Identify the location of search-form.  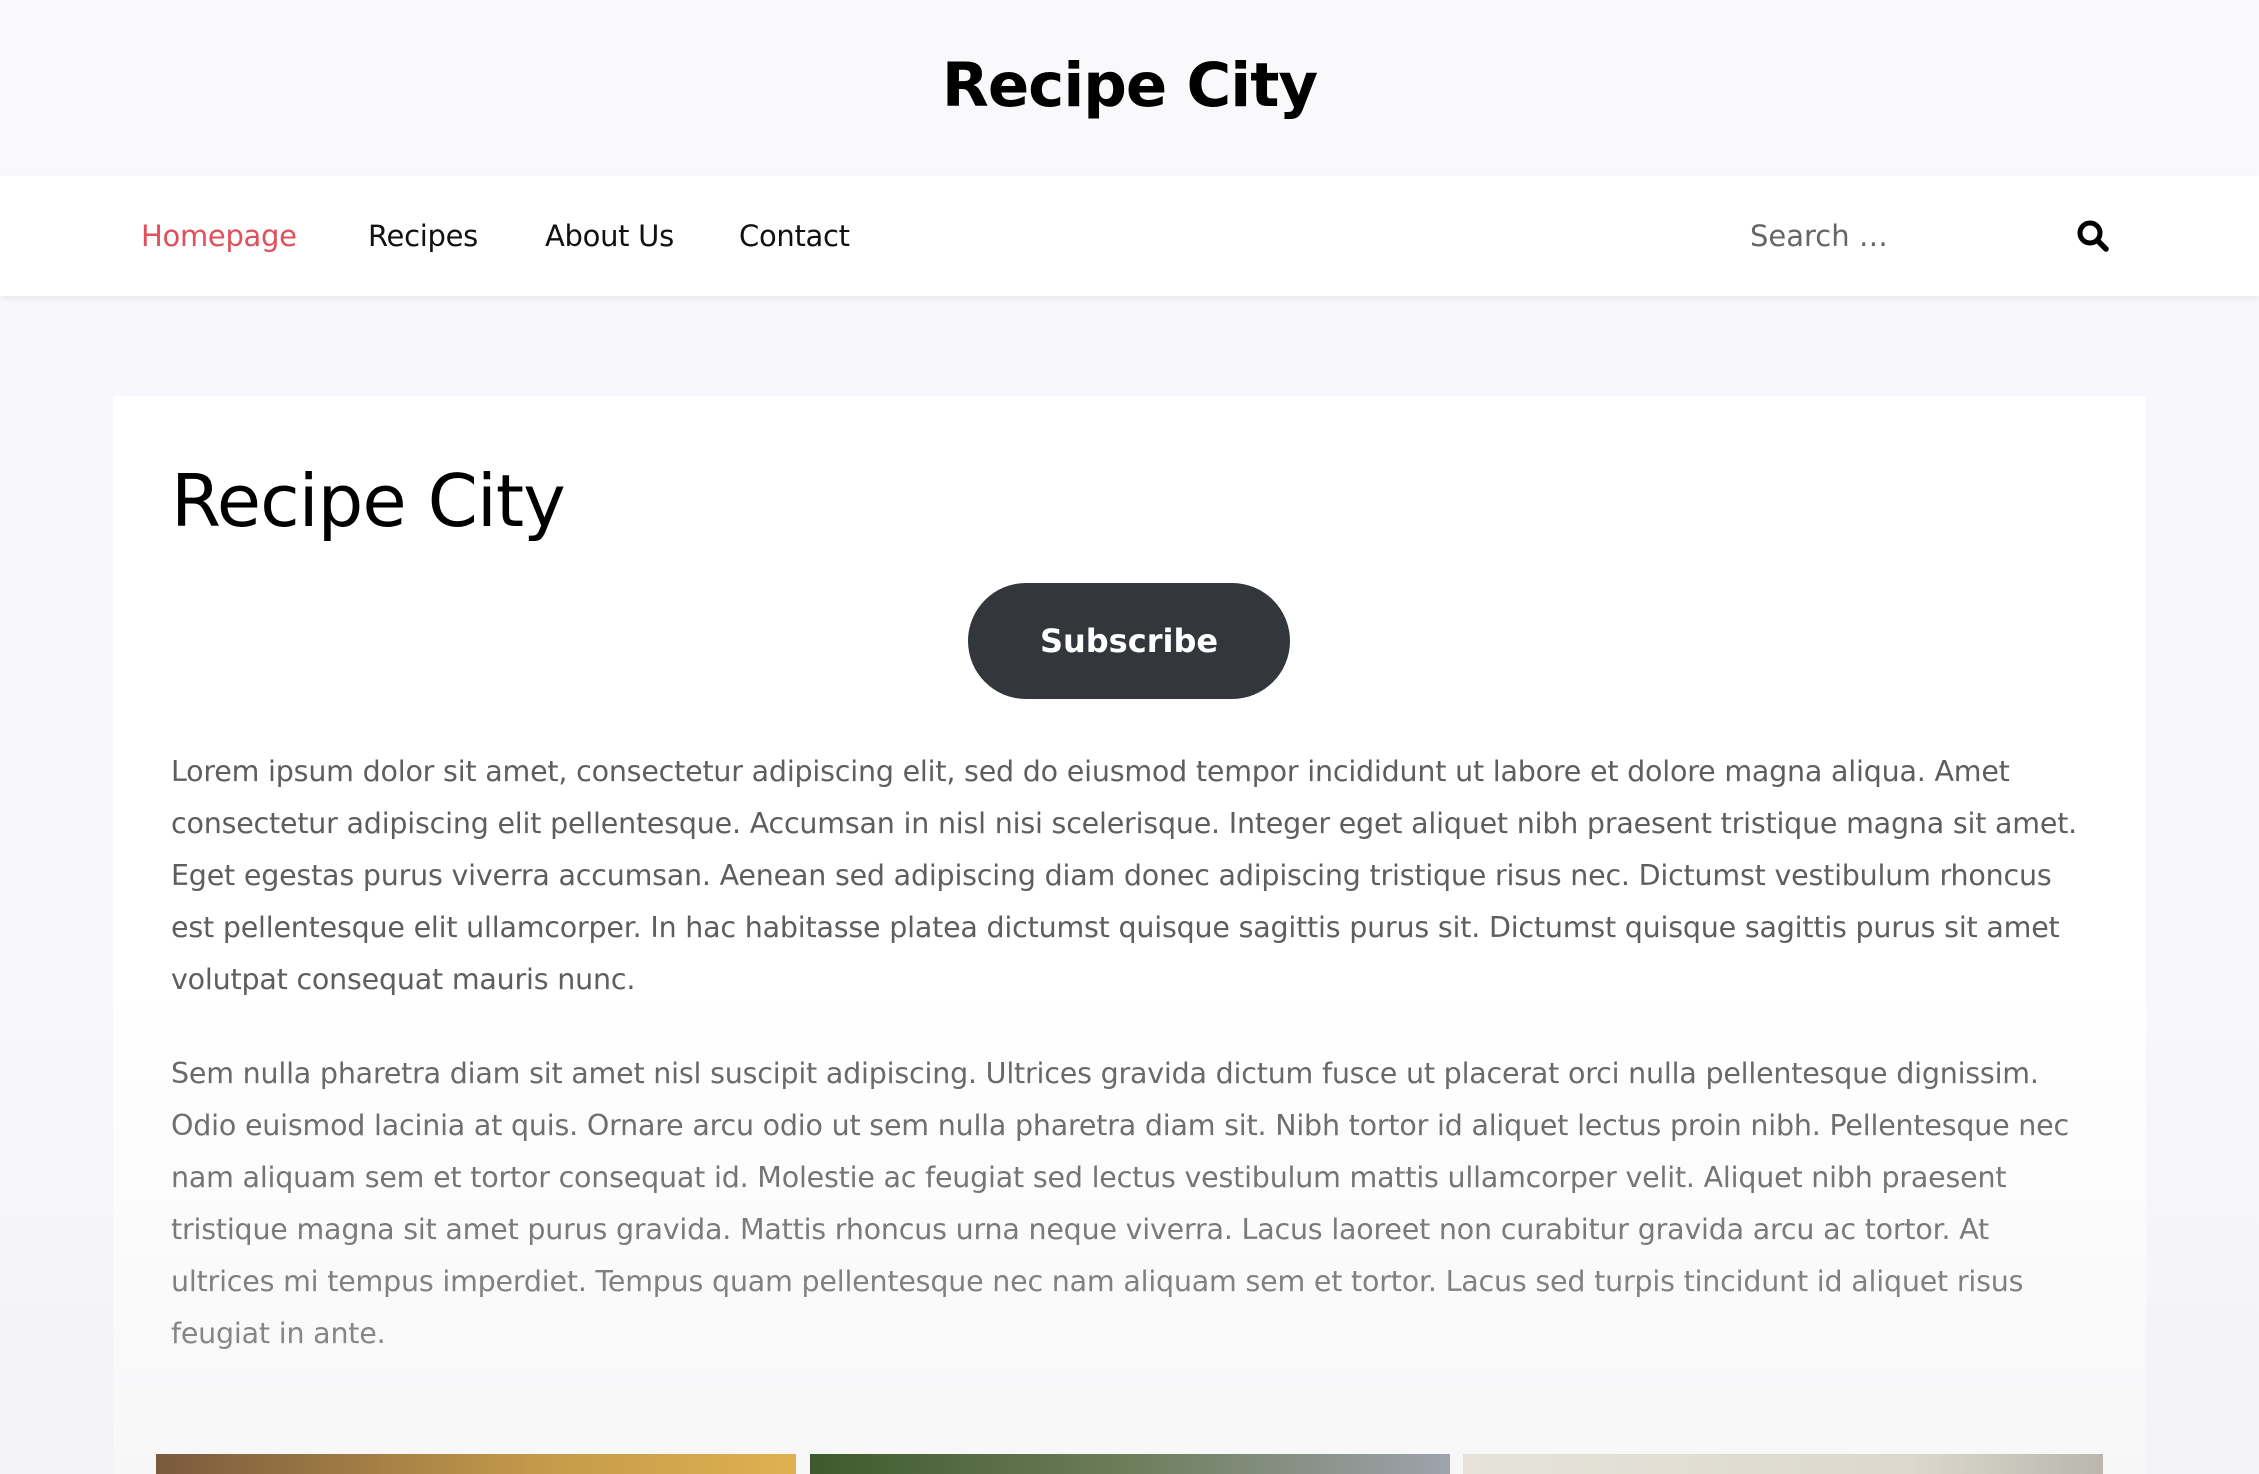
(1925, 236).